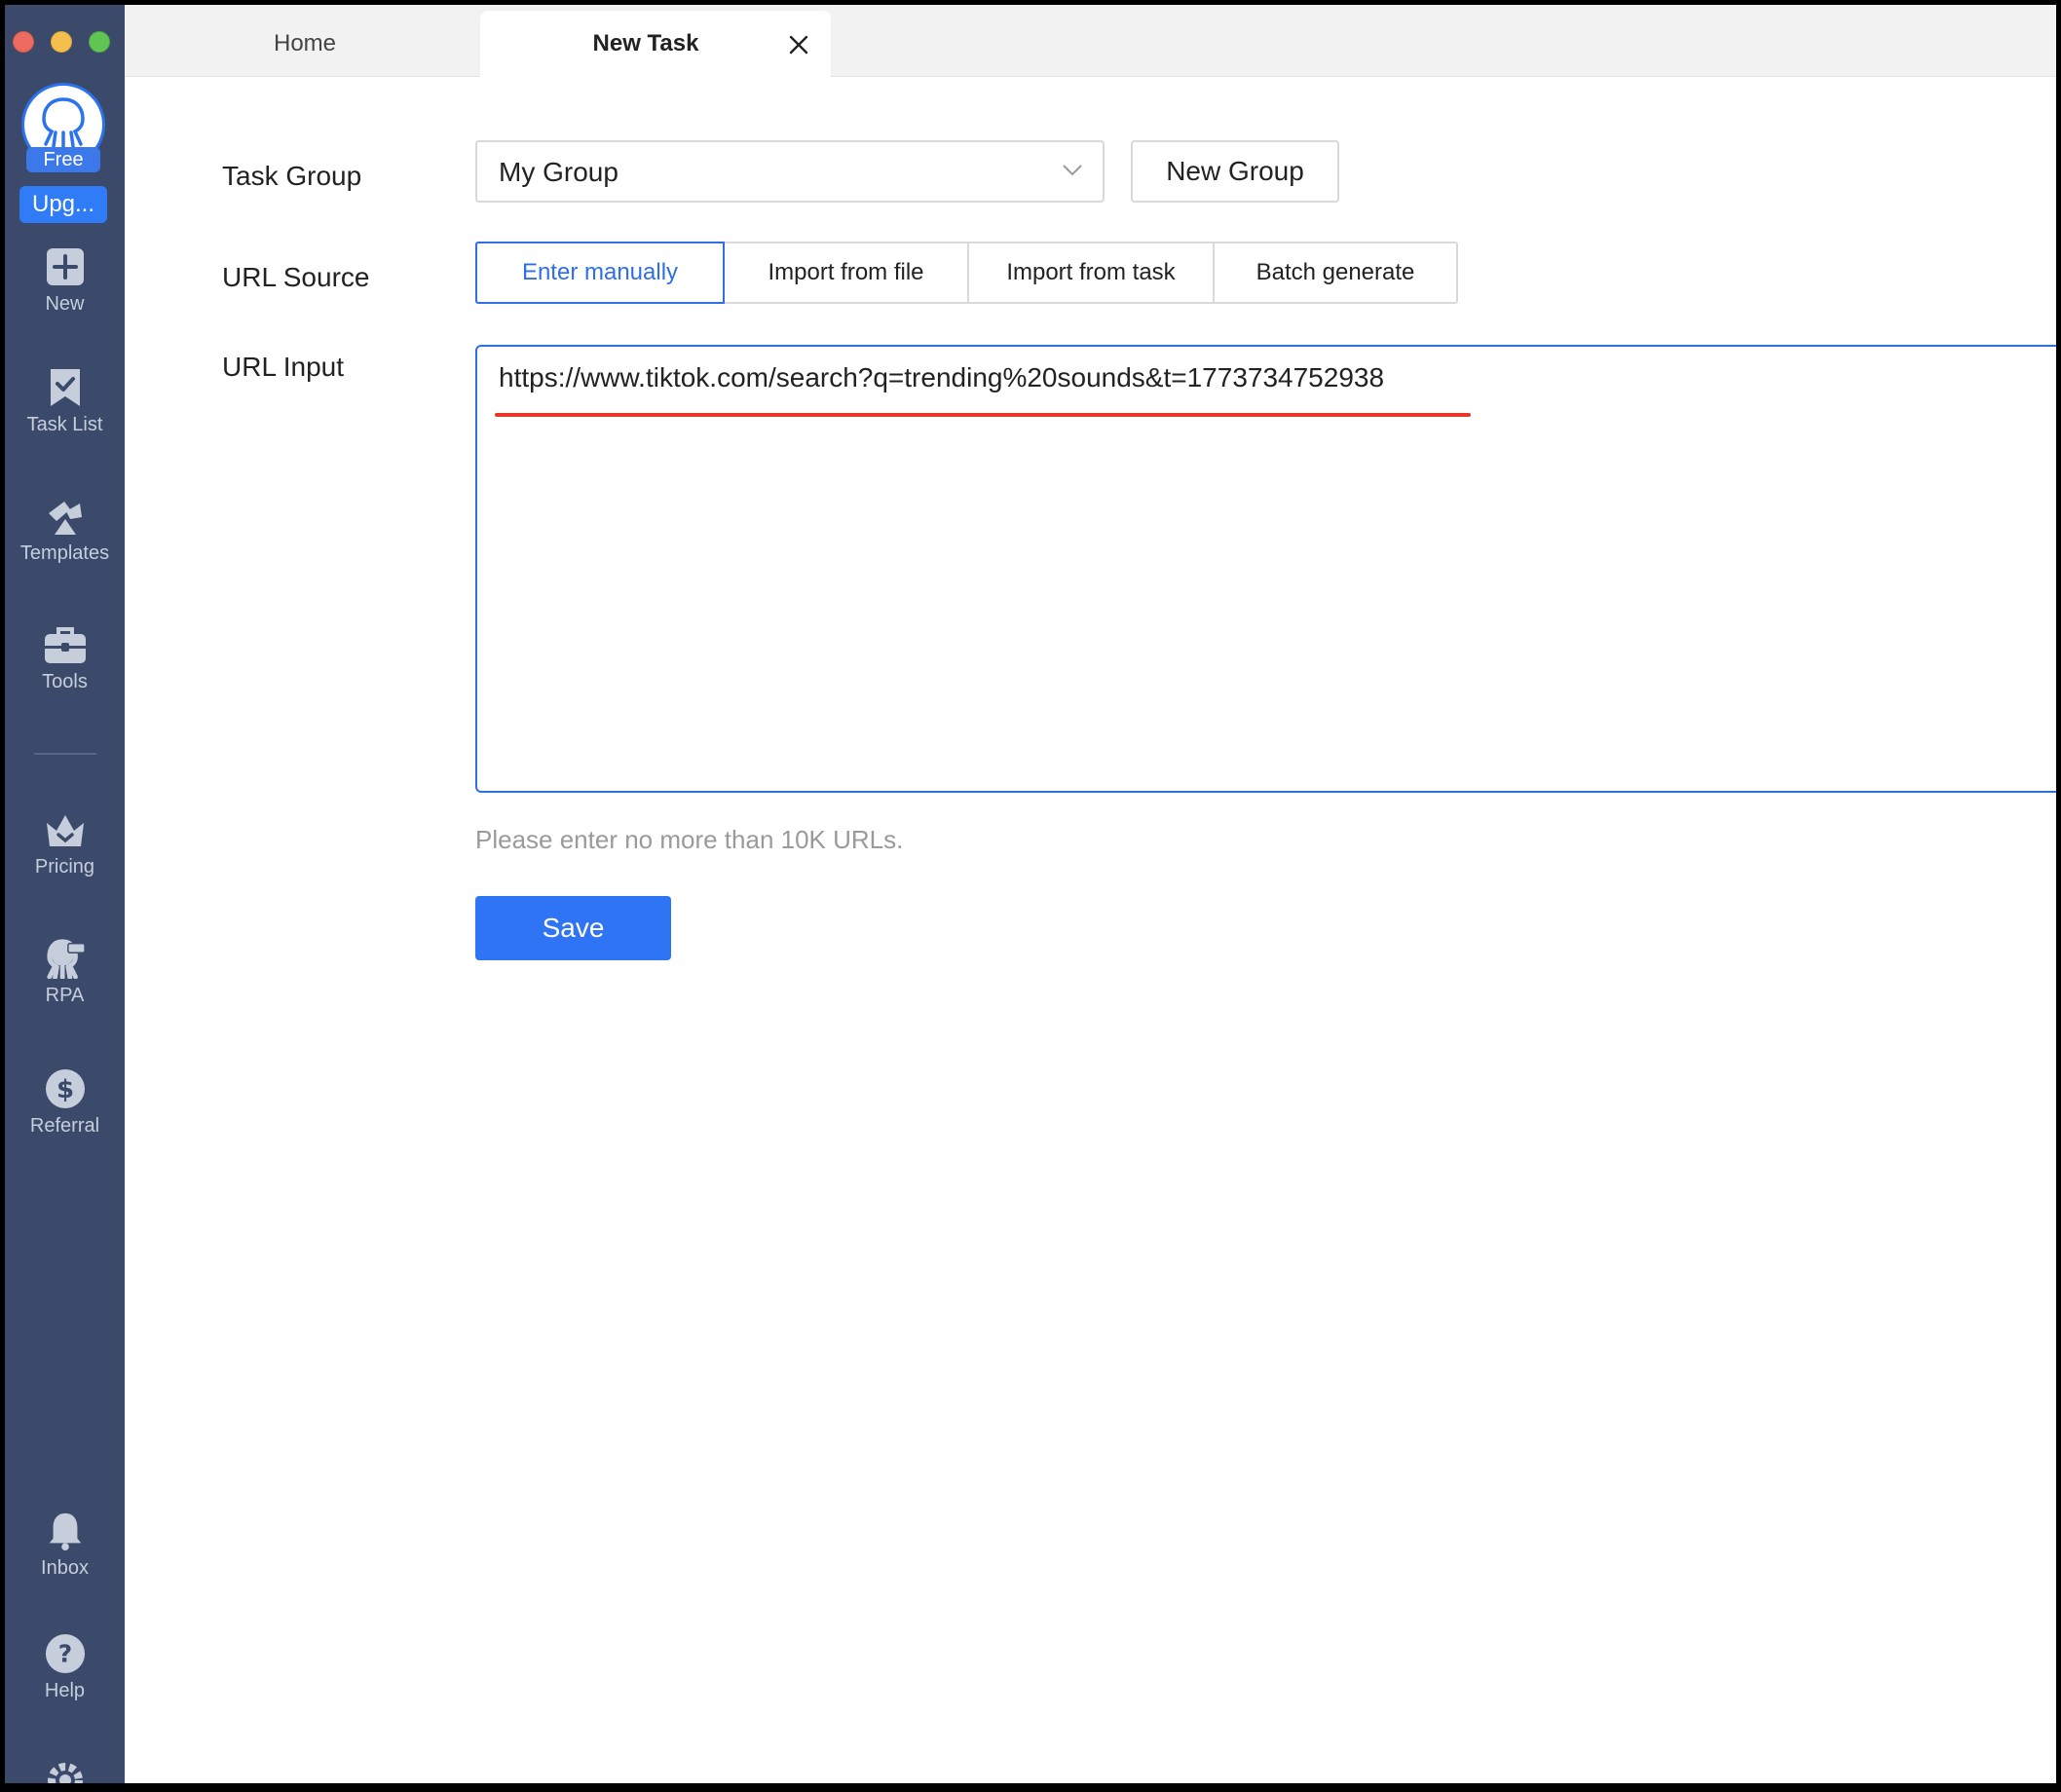 This screenshot has height=1792, width=2061. What do you see at coordinates (1091, 273) in the screenshot?
I see `url-source-import-from-task: Import from task` at bounding box center [1091, 273].